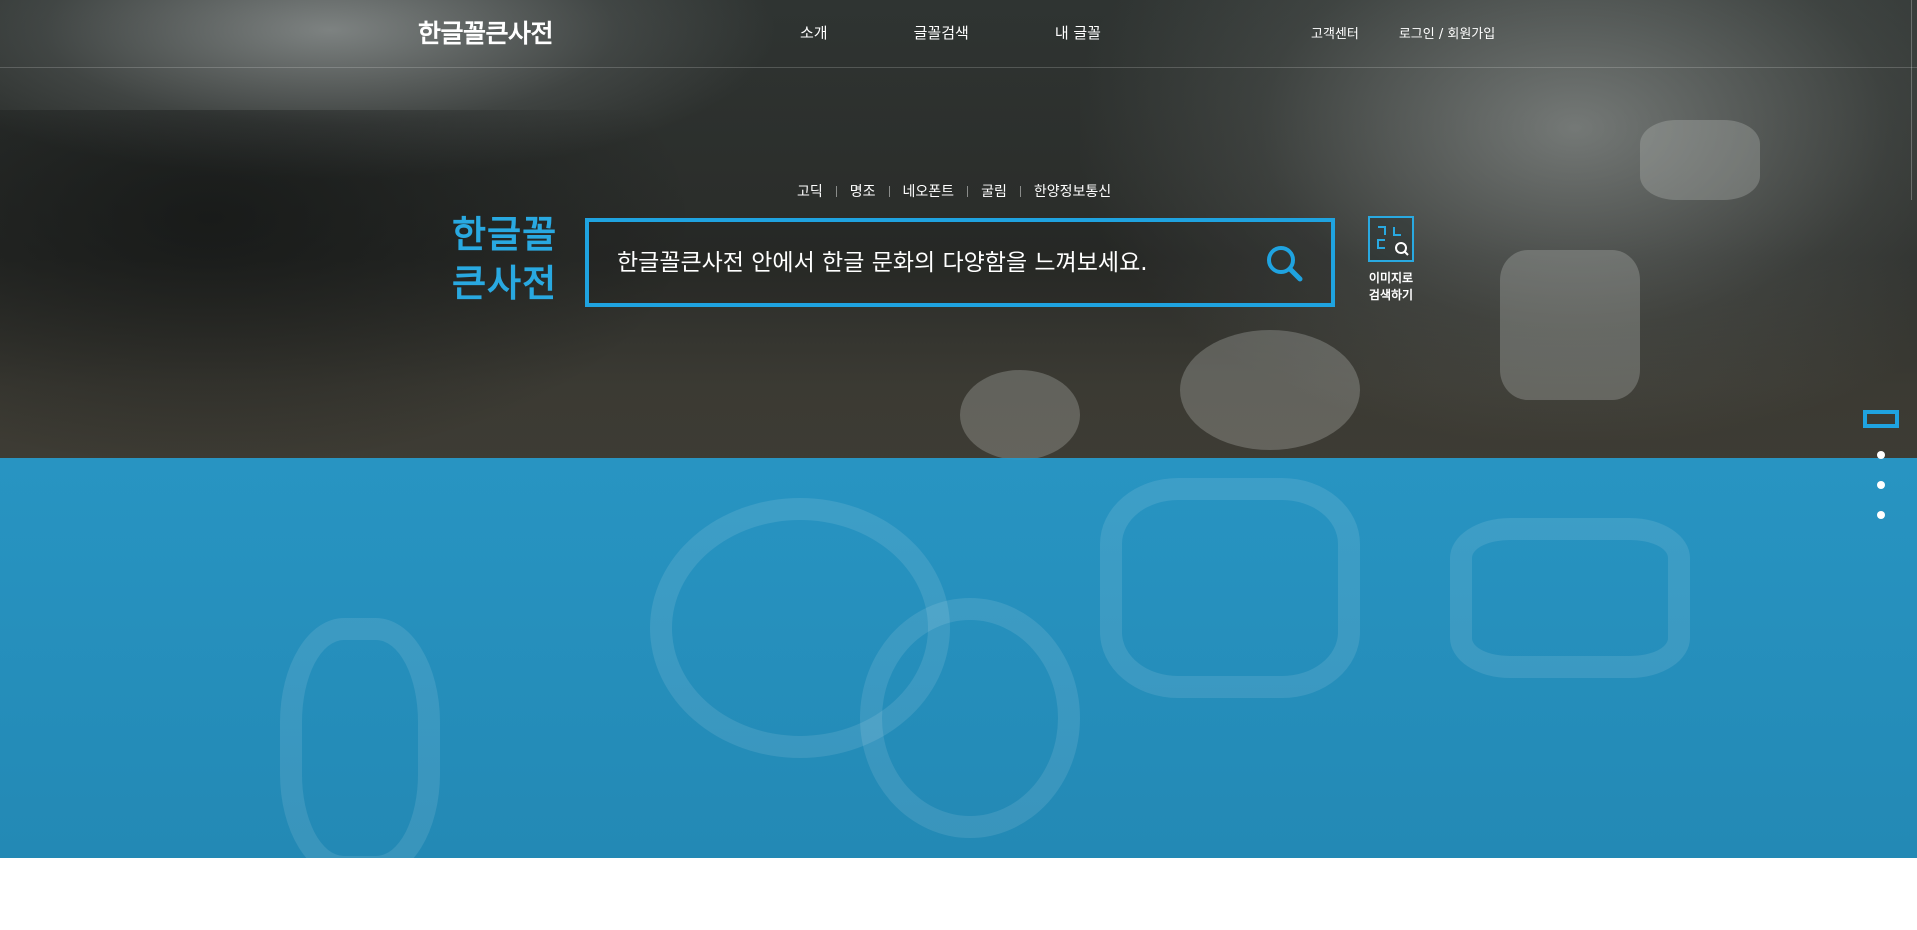 The image size is (1917, 930). I want to click on slide-pager, so click(1882, 464).